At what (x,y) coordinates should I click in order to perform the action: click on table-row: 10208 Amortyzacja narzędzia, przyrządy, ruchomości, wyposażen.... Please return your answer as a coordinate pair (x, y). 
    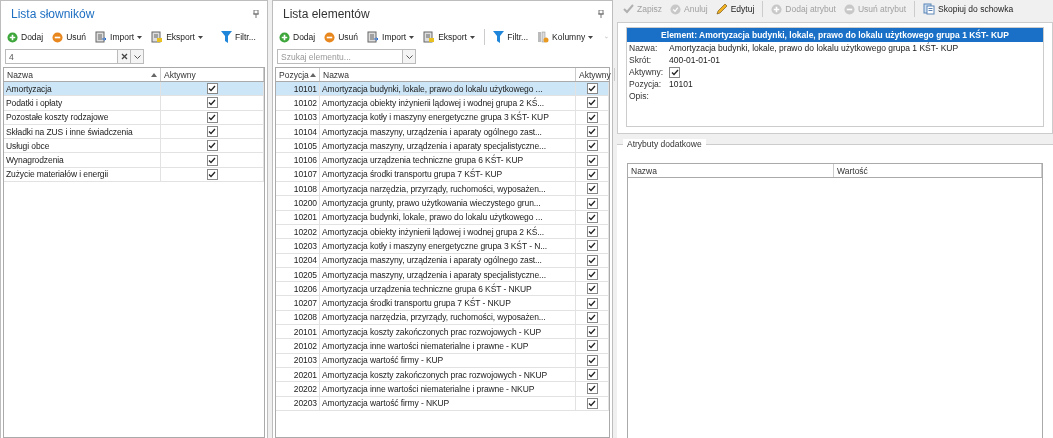
    Looking at the image, I should click on (442, 318).